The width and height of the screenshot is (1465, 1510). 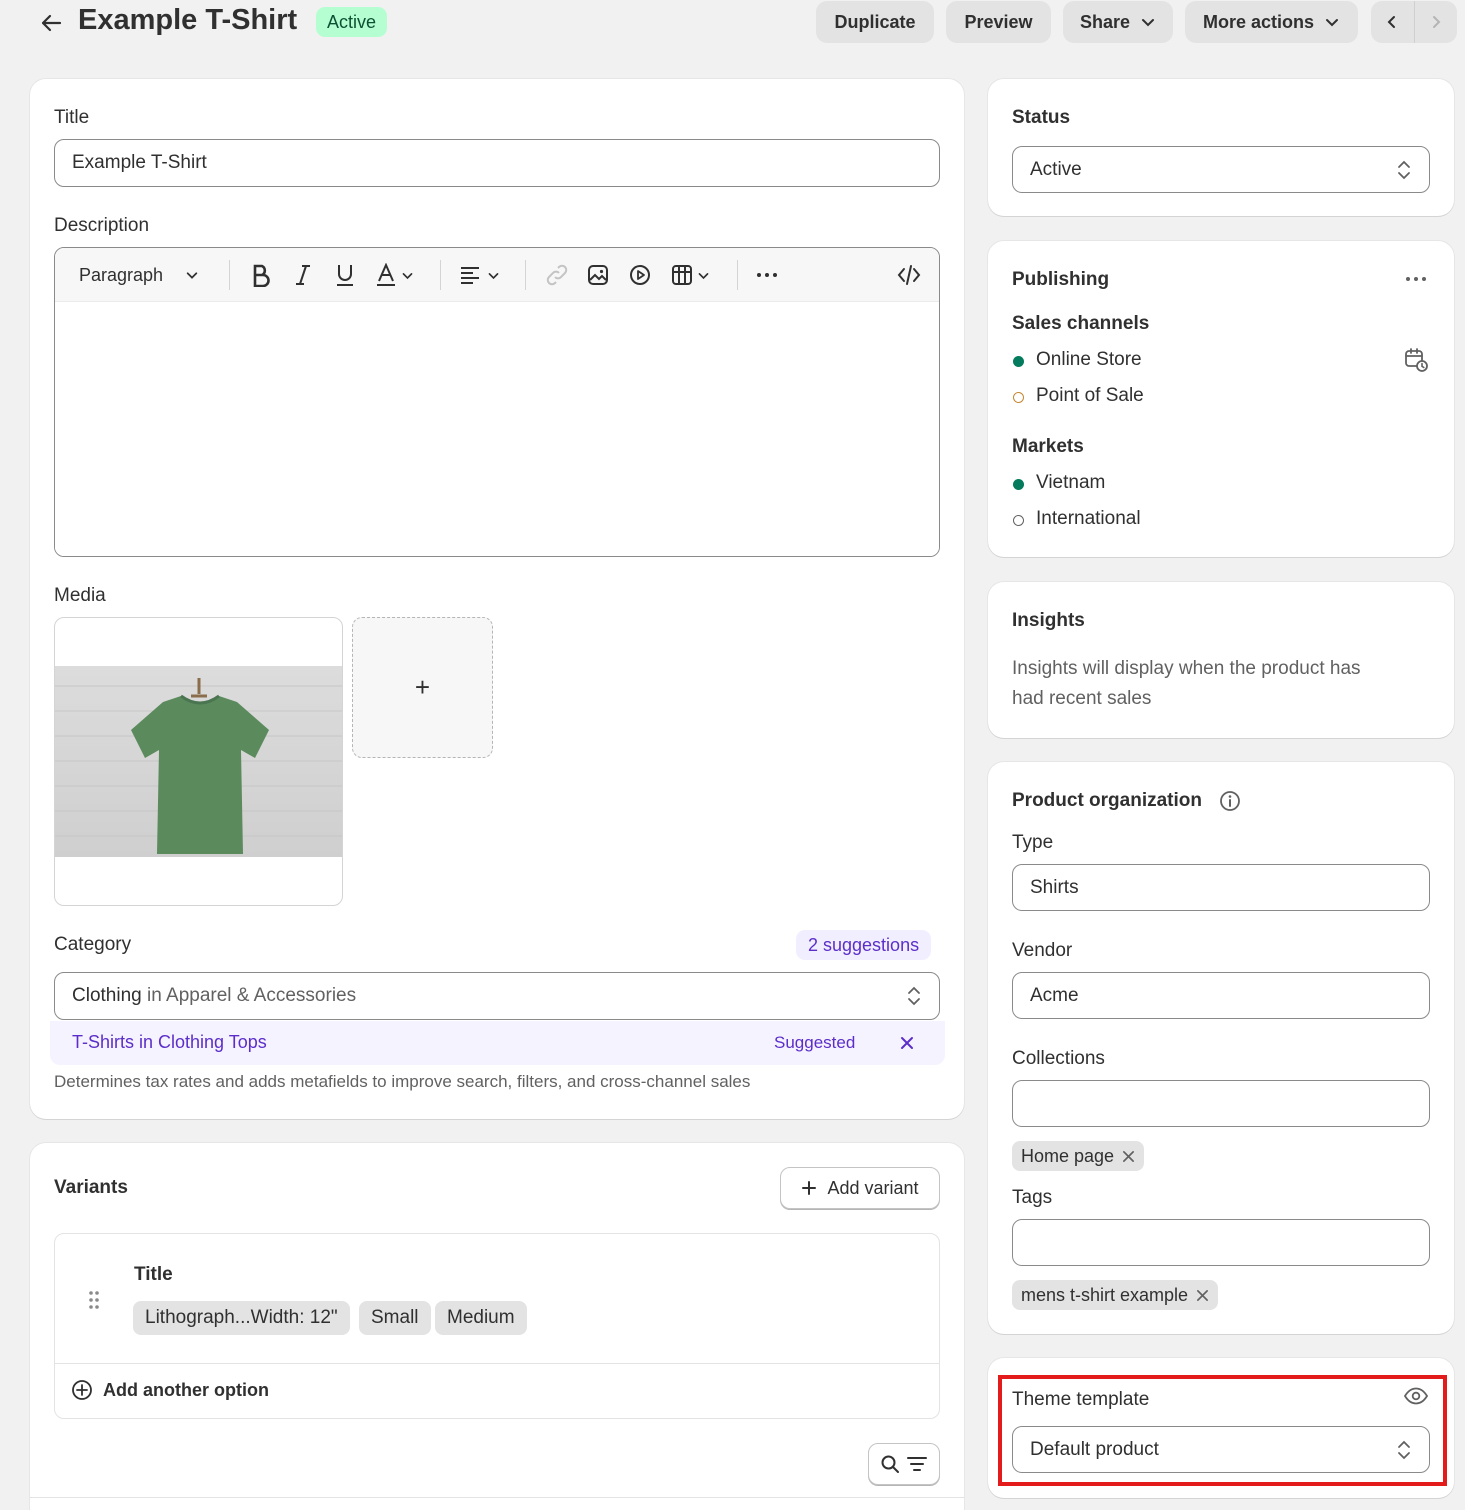 What do you see at coordinates (241, 1318) in the screenshot?
I see `option-value-chip: Lithograph...Width: 12"` at bounding box center [241, 1318].